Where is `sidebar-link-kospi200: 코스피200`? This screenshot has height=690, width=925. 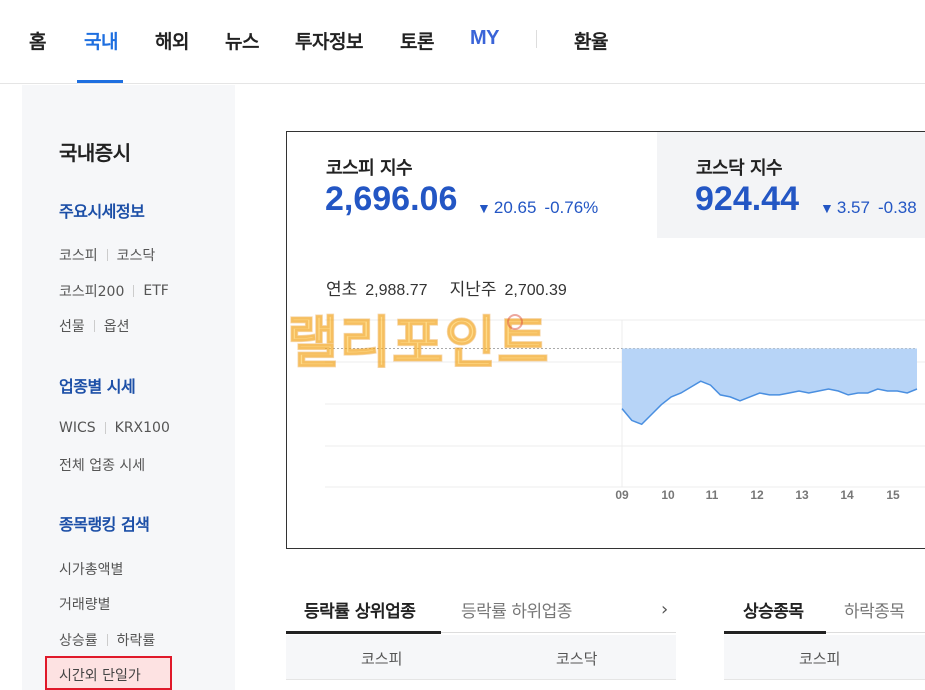 sidebar-link-kospi200: 코스피200 is located at coordinates (91, 291).